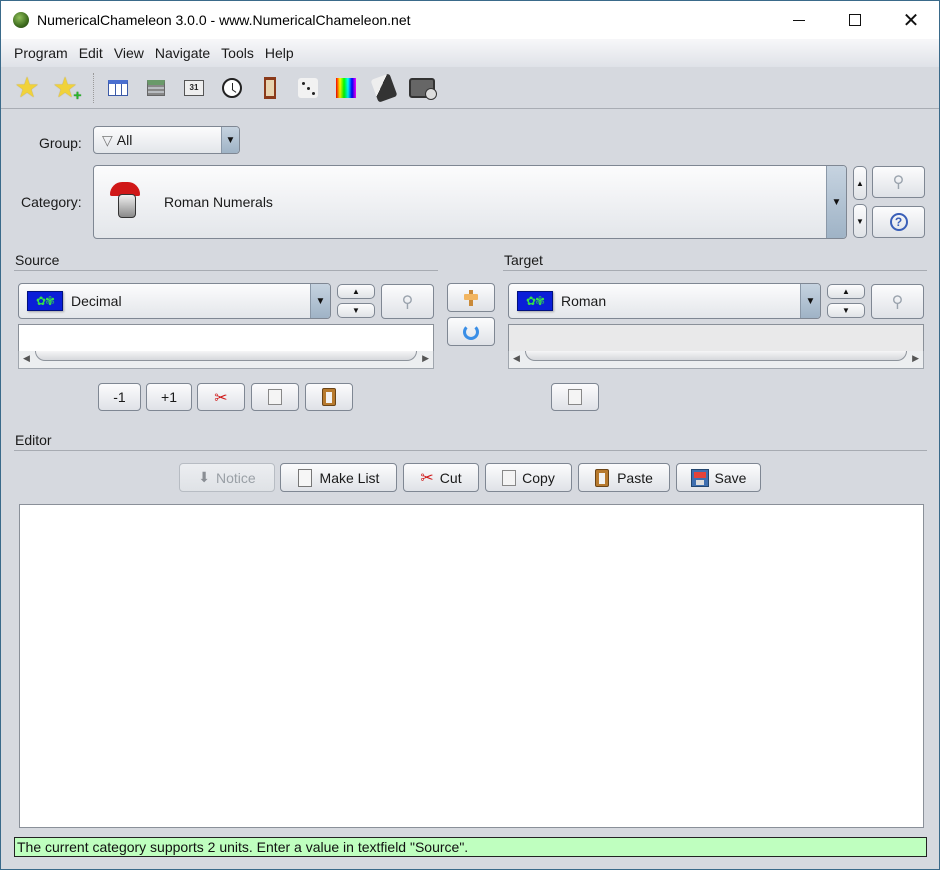 The height and width of the screenshot is (870, 940). I want to click on source-unit-previous-button: ▲, so click(356, 291).